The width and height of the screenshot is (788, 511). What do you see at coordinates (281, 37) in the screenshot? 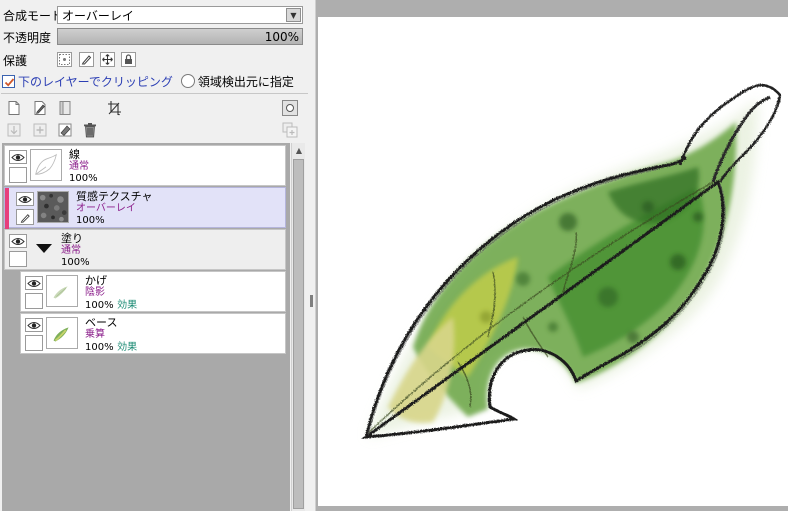
I see `opacity-value: 100%` at bounding box center [281, 37].